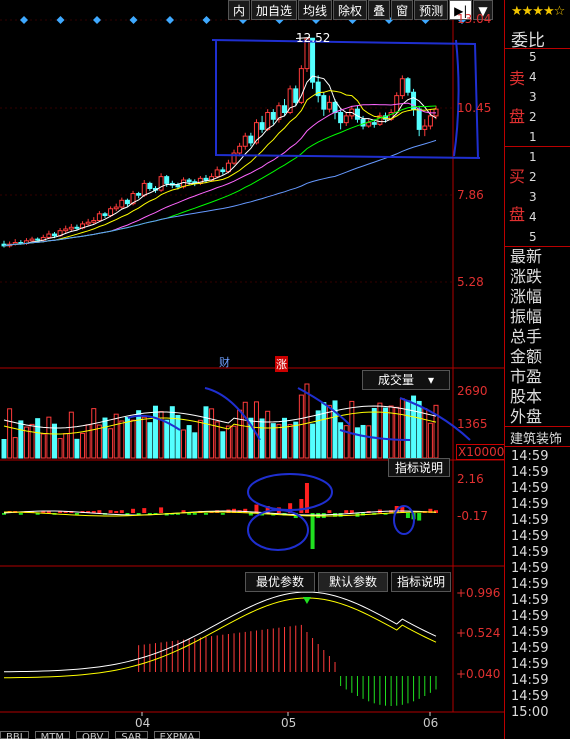  Describe the element at coordinates (289, 723) in the screenshot. I see `date-axis-label: 05` at that location.